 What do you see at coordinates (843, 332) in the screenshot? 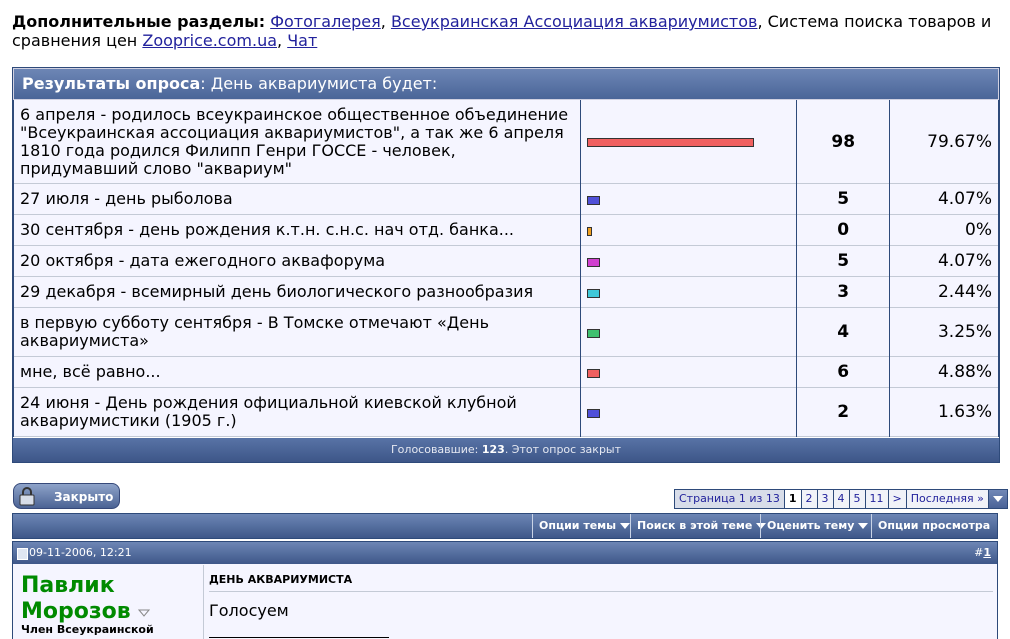
I see `poll-vote-count: 4` at bounding box center [843, 332].